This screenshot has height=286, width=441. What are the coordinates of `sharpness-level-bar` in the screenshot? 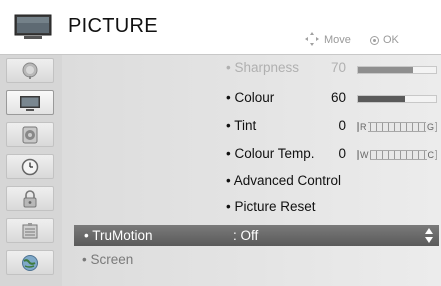 It's located at (397, 70).